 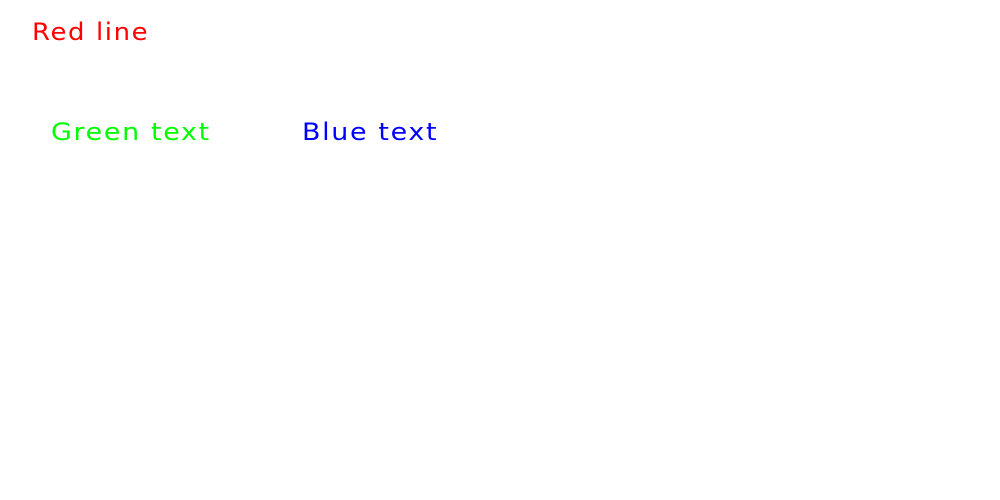 What do you see at coordinates (370, 132) in the screenshot?
I see `blue-text-label: Blue text` at bounding box center [370, 132].